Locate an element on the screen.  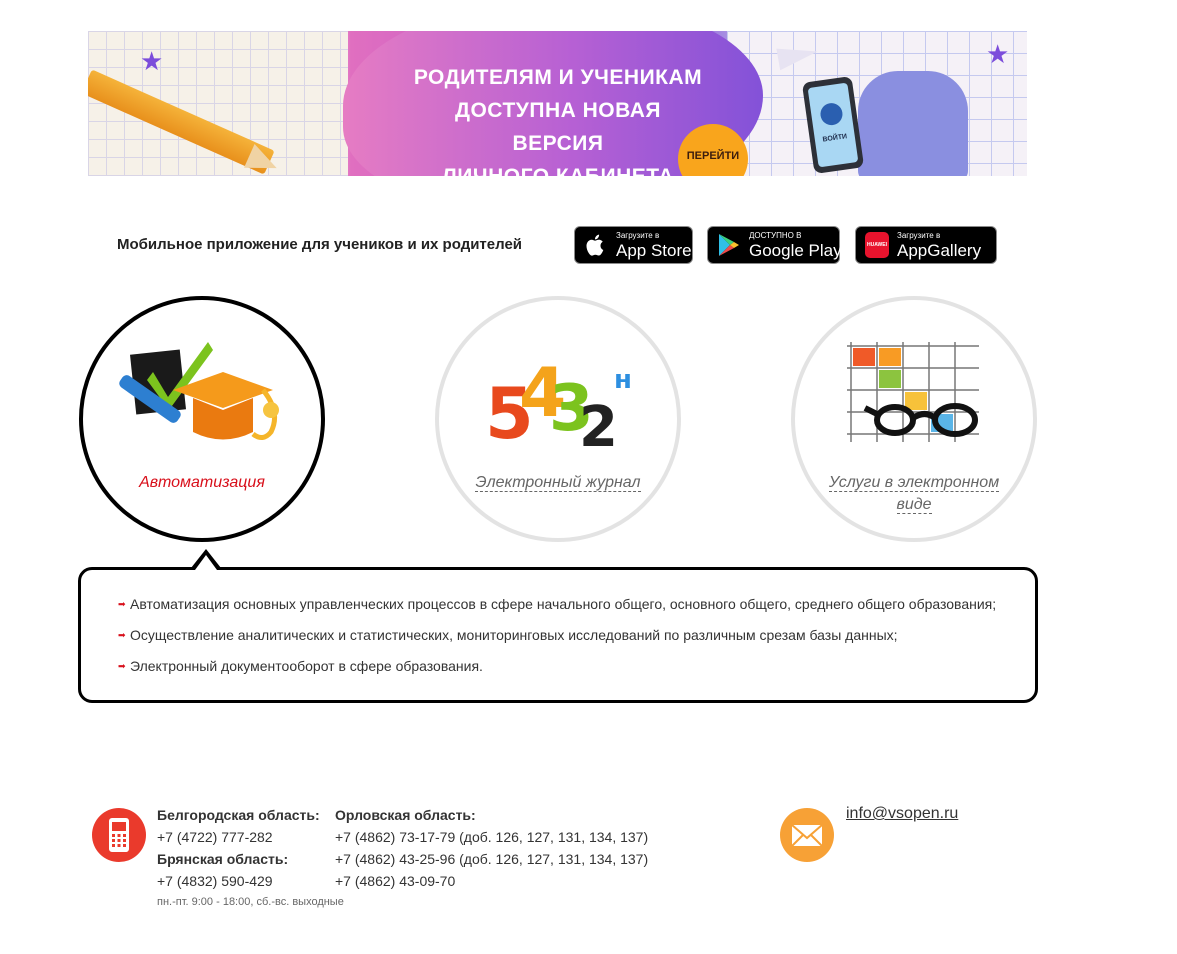
email-link: info@vsopen.ru is located at coordinates (902, 814).